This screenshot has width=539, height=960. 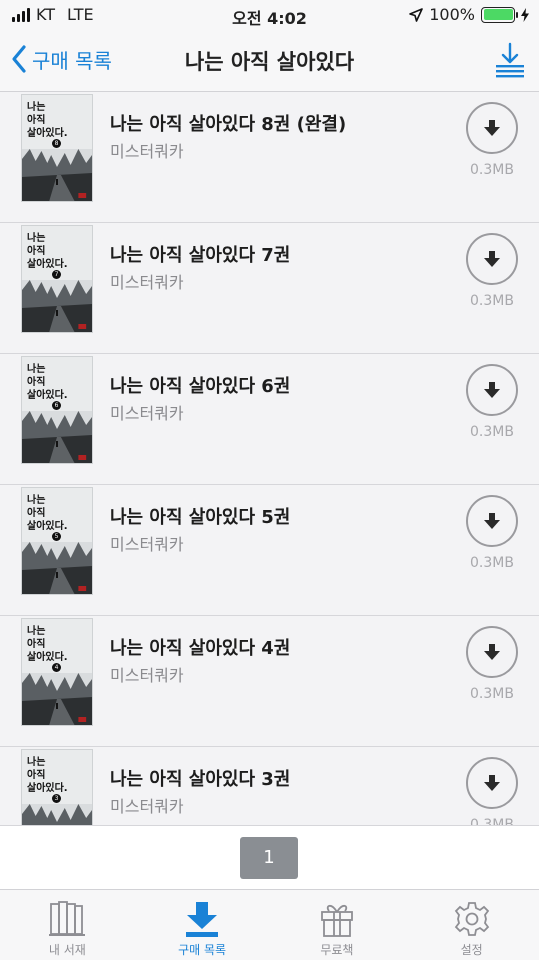 What do you see at coordinates (525, 14) in the screenshot?
I see `charging-bolt-icon` at bounding box center [525, 14].